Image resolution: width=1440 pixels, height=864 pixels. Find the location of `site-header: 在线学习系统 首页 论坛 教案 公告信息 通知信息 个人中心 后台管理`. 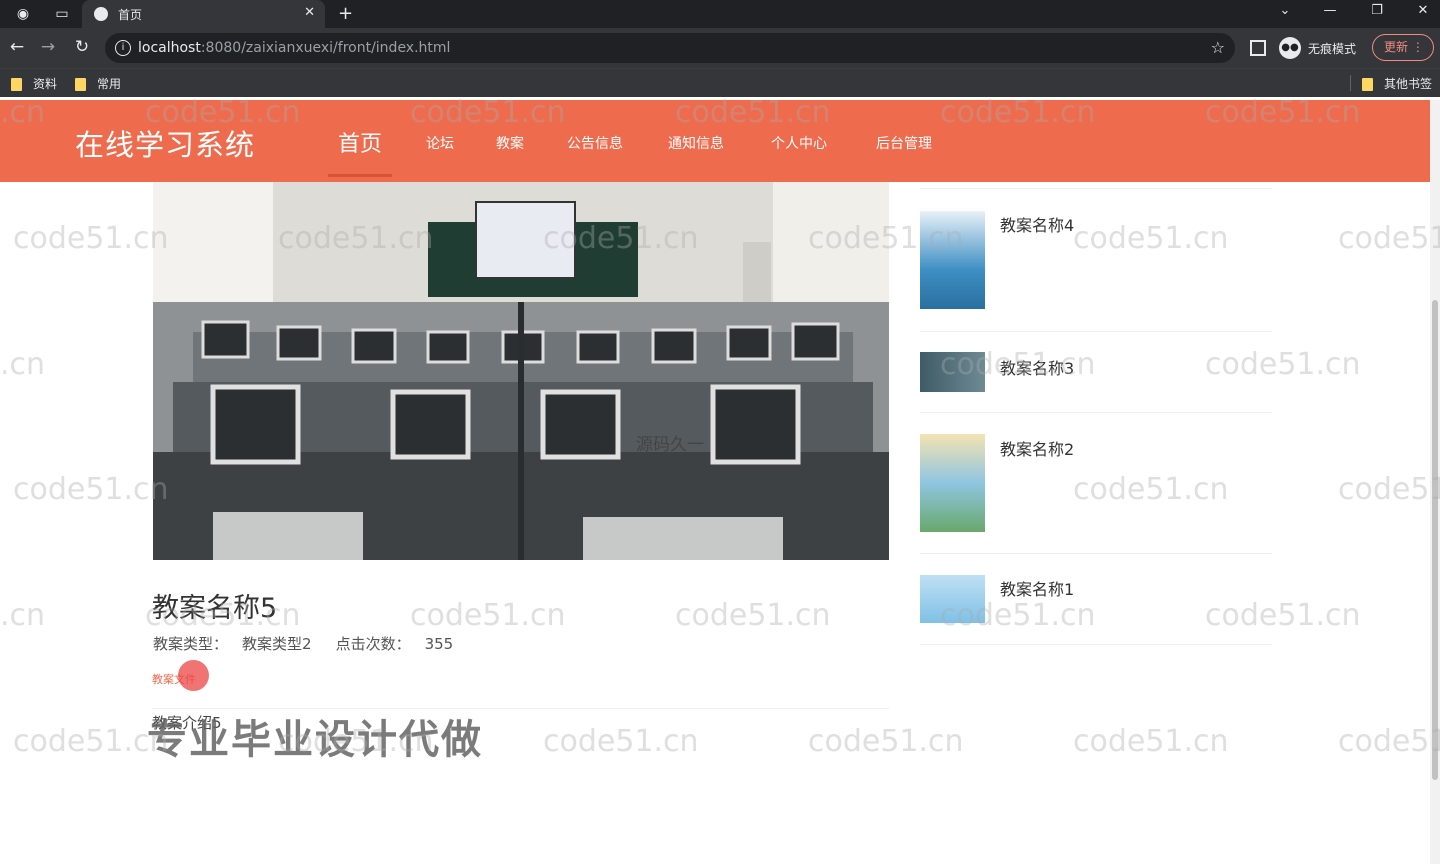

site-header: 在线学习系统 首页 论坛 教案 公告信息 通知信息 个人中心 后台管理 is located at coordinates (715, 141).